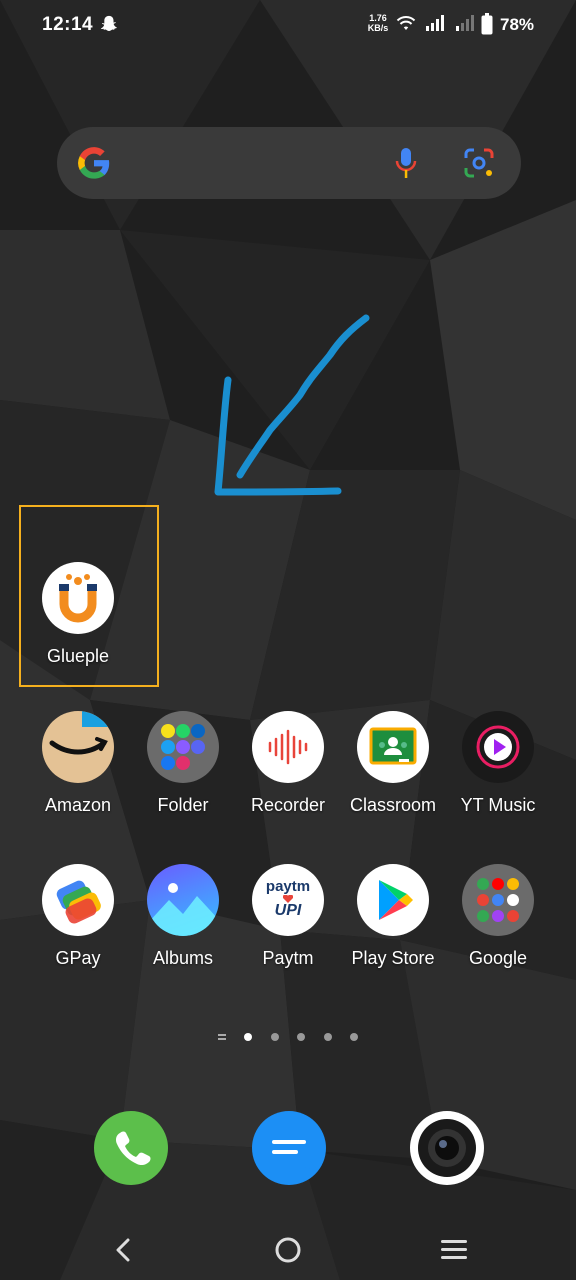  I want to click on recorder-icon, so click(288, 747).